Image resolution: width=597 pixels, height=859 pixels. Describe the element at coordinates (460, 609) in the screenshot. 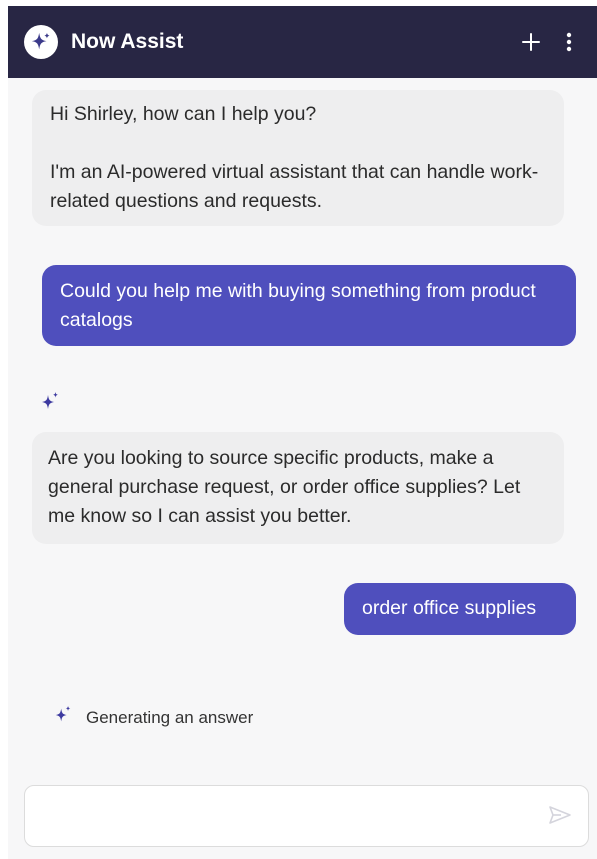

I see `user-message: order office supplies` at that location.